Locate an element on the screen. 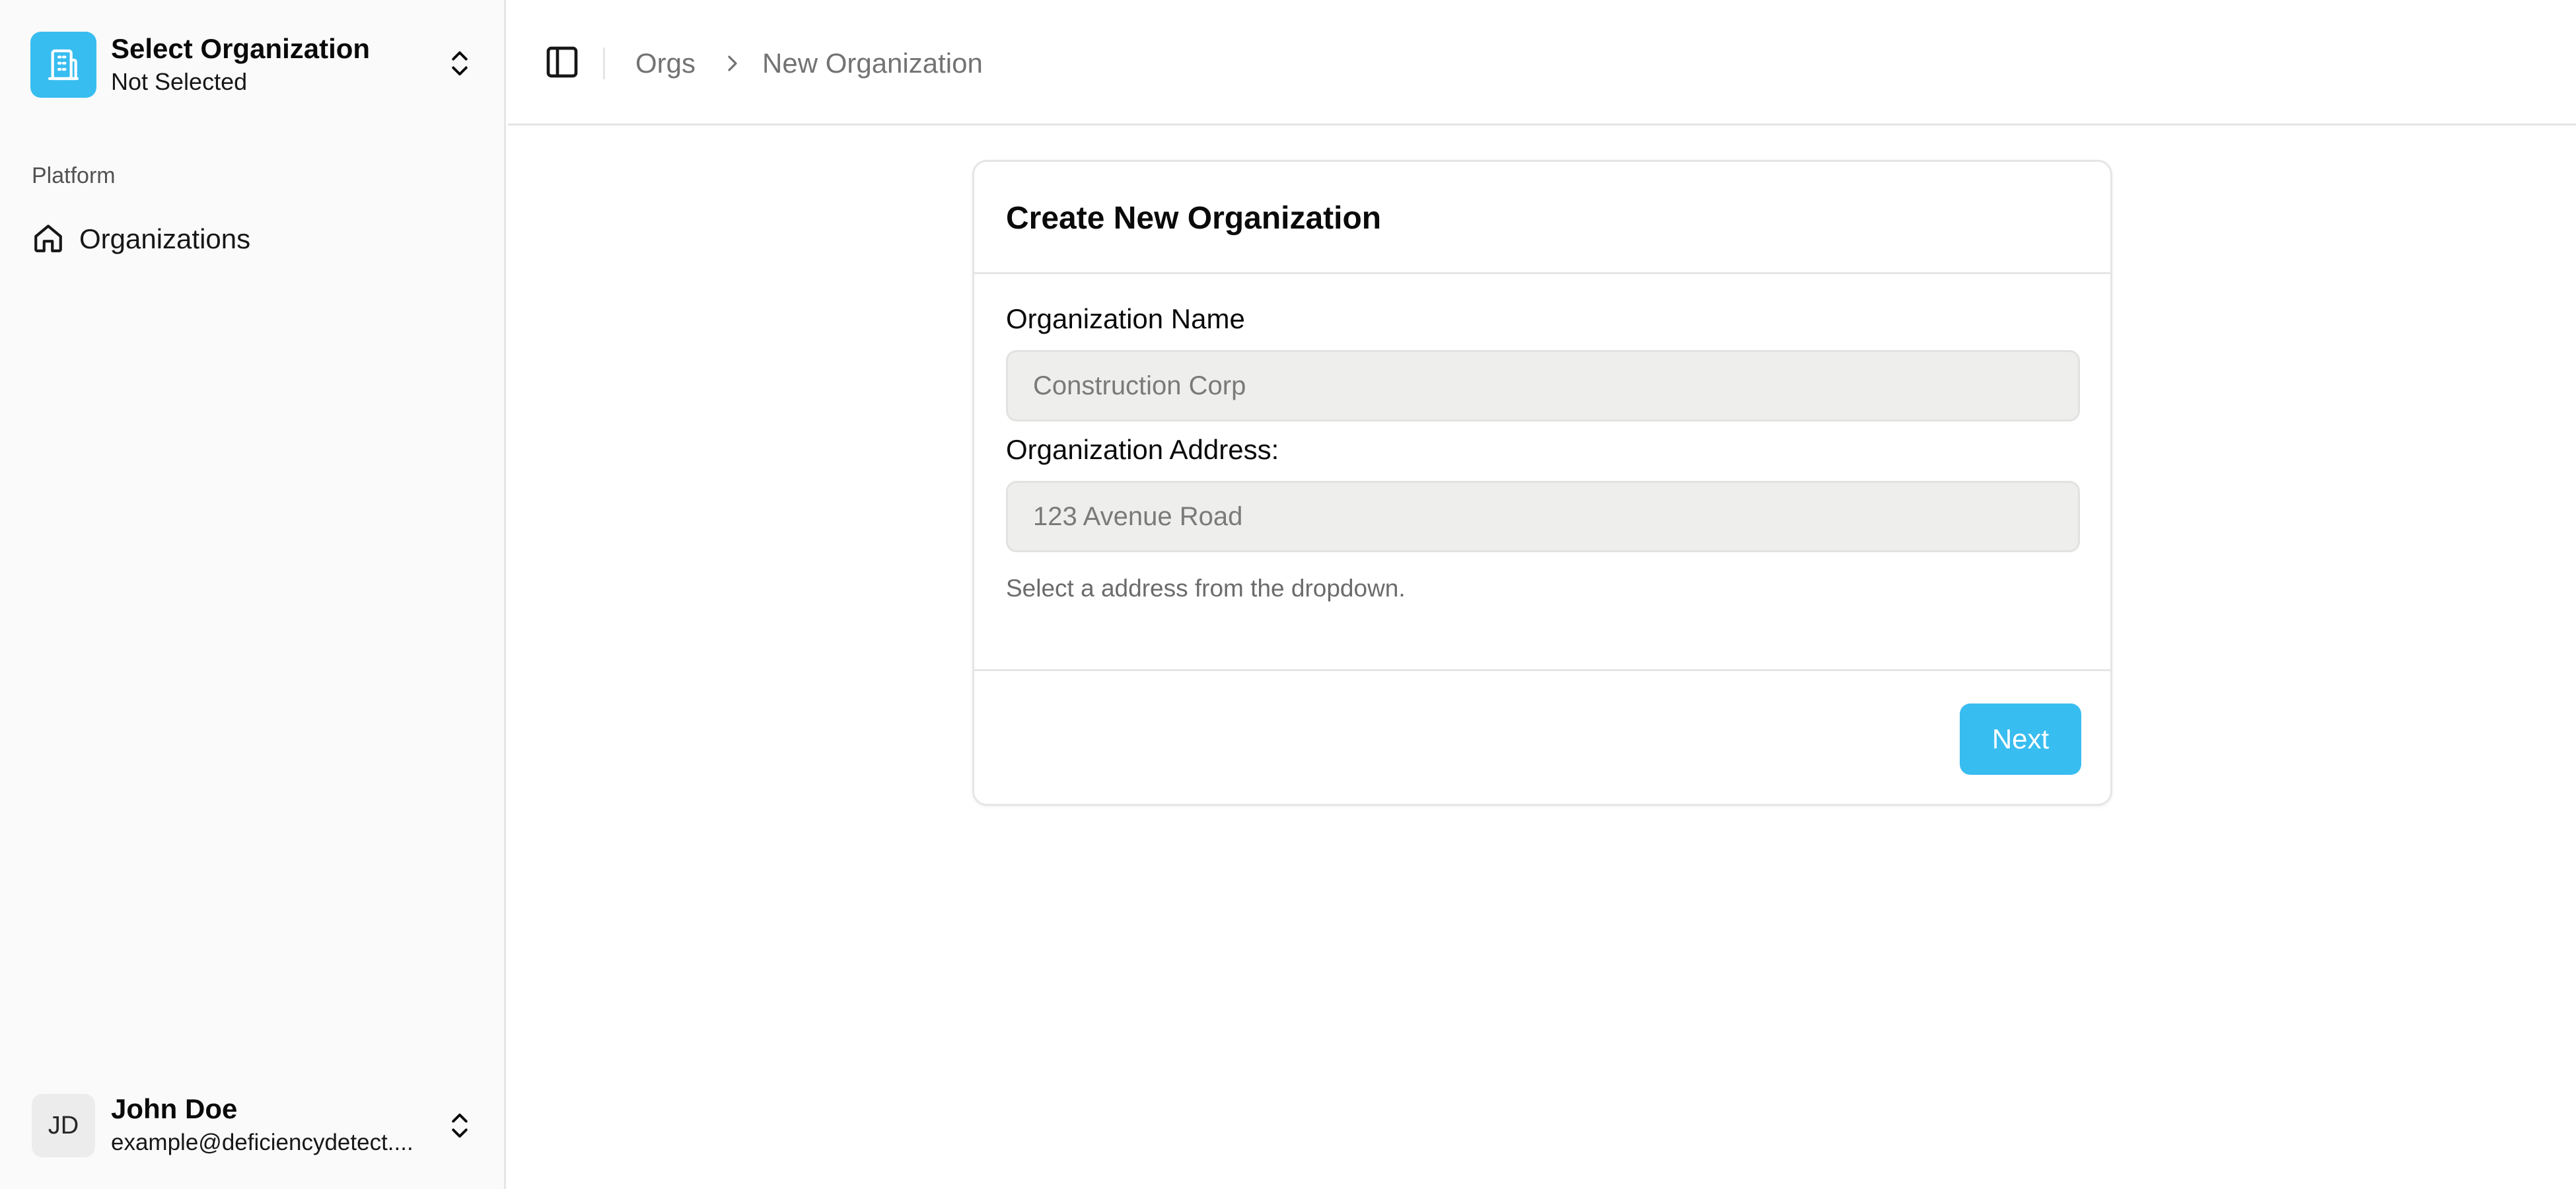 The width and height of the screenshot is (2576, 1189). organization-address-input is located at coordinates (1543, 516).